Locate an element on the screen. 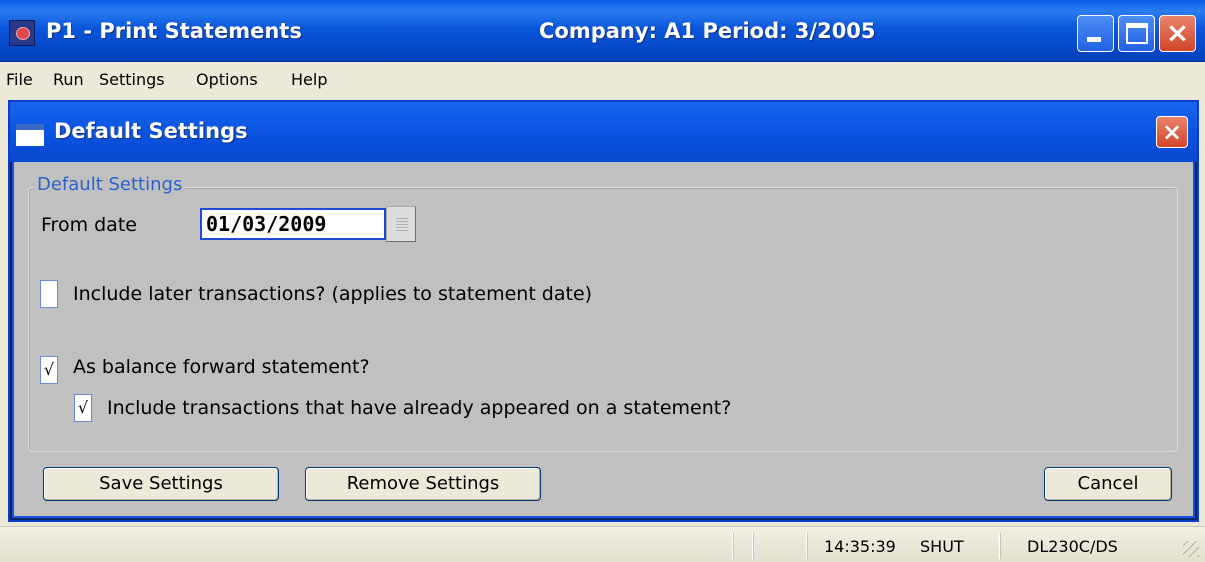  calendar-icon is located at coordinates (402, 224).